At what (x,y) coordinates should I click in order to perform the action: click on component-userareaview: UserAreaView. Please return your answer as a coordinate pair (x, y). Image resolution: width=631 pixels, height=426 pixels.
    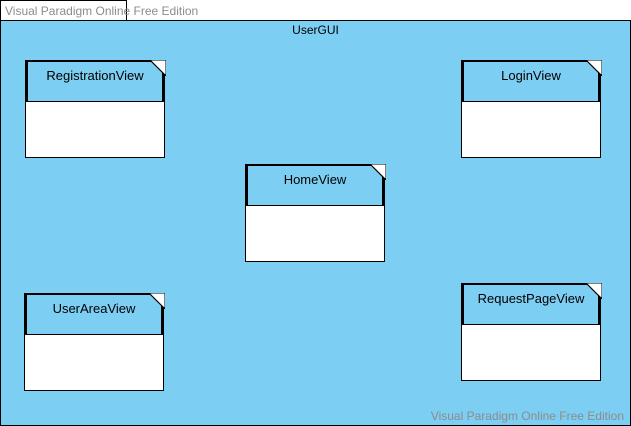
    Looking at the image, I should click on (94, 342).